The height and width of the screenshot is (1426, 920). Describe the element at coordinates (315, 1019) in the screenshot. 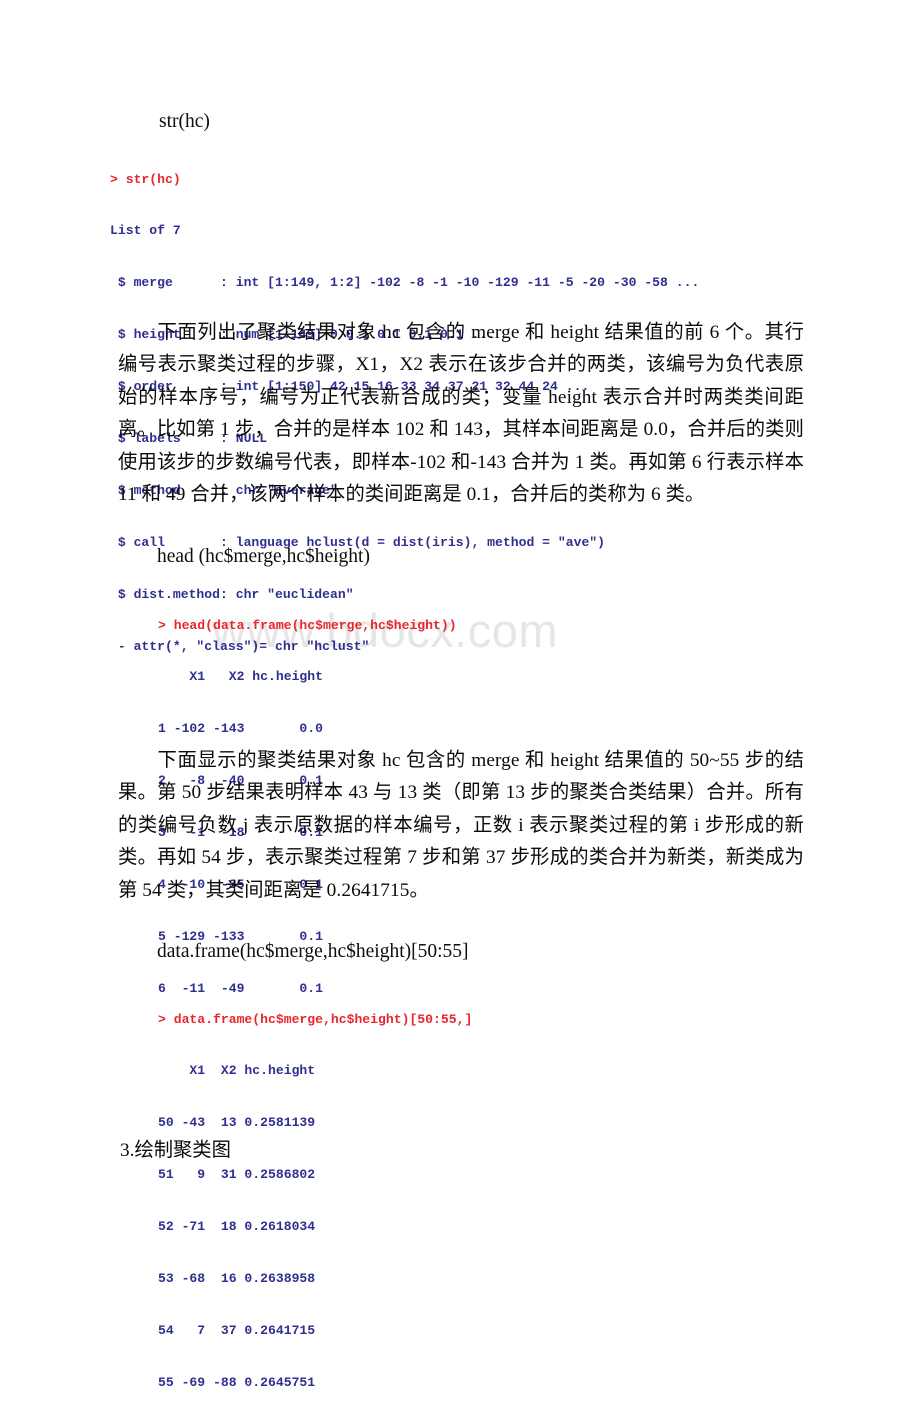

I see `console-command: > data.frame(hc$merge,hc$height)[50:55,]` at that location.